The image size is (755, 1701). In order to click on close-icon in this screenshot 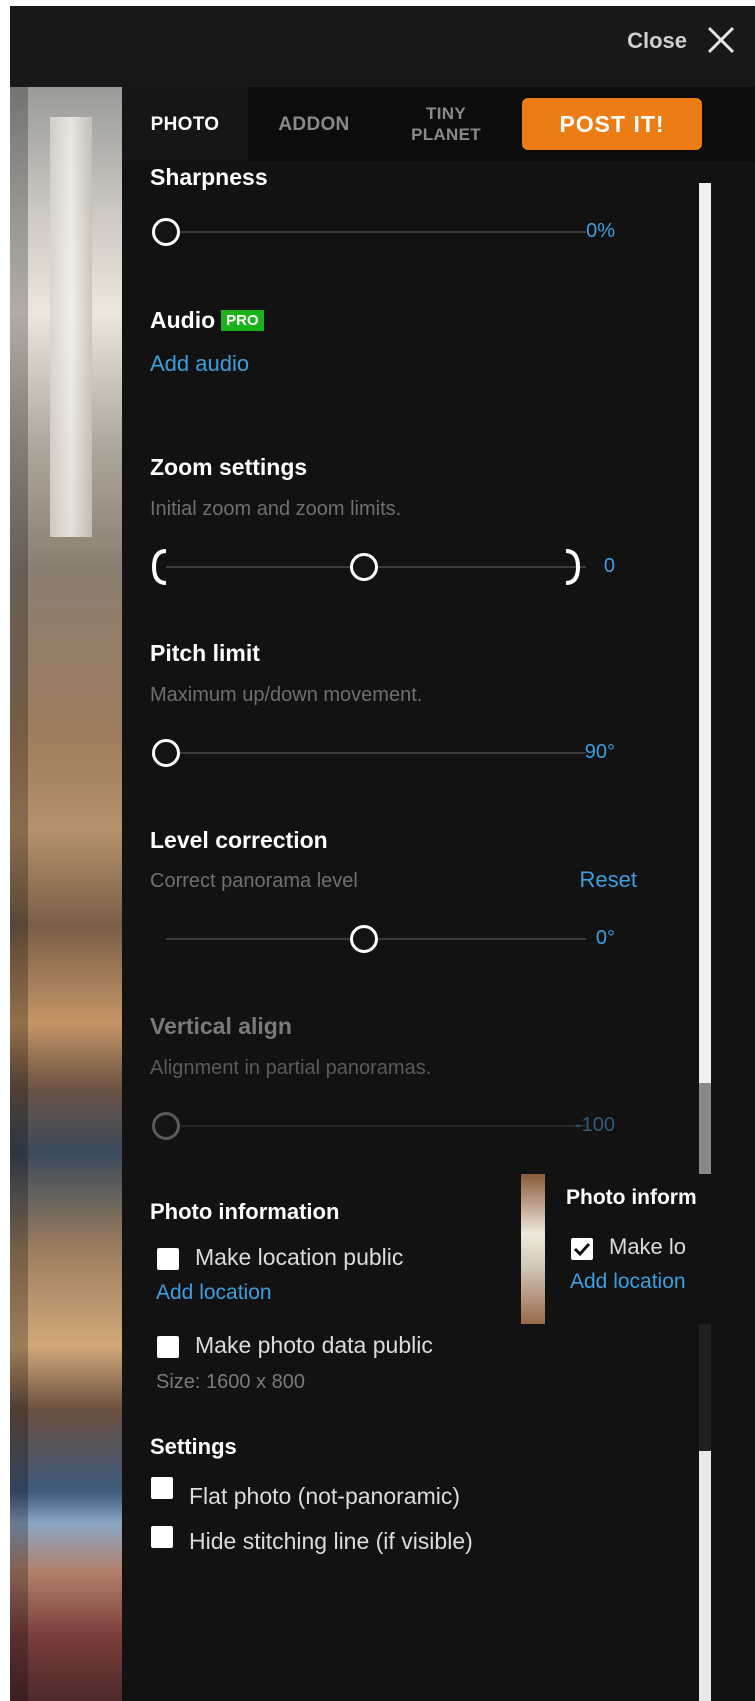, I will do `click(721, 40)`.